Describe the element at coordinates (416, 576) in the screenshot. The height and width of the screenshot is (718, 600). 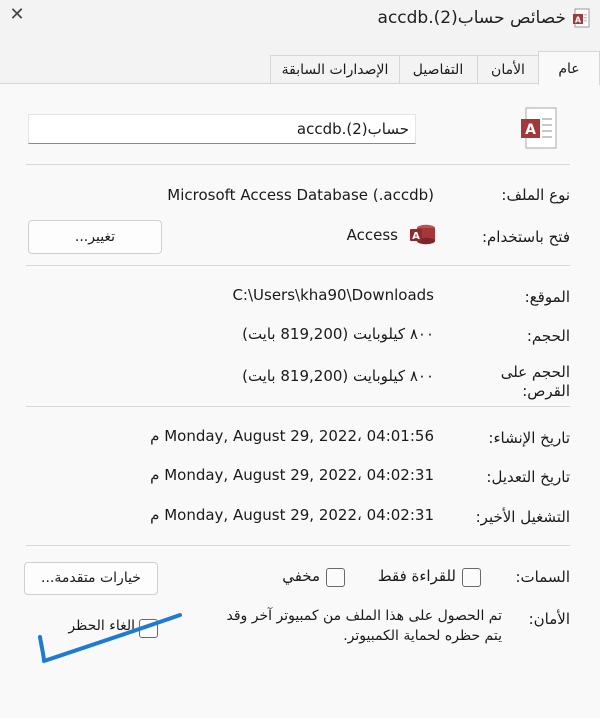
I see `readonly-label: للقراءة فقط` at that location.